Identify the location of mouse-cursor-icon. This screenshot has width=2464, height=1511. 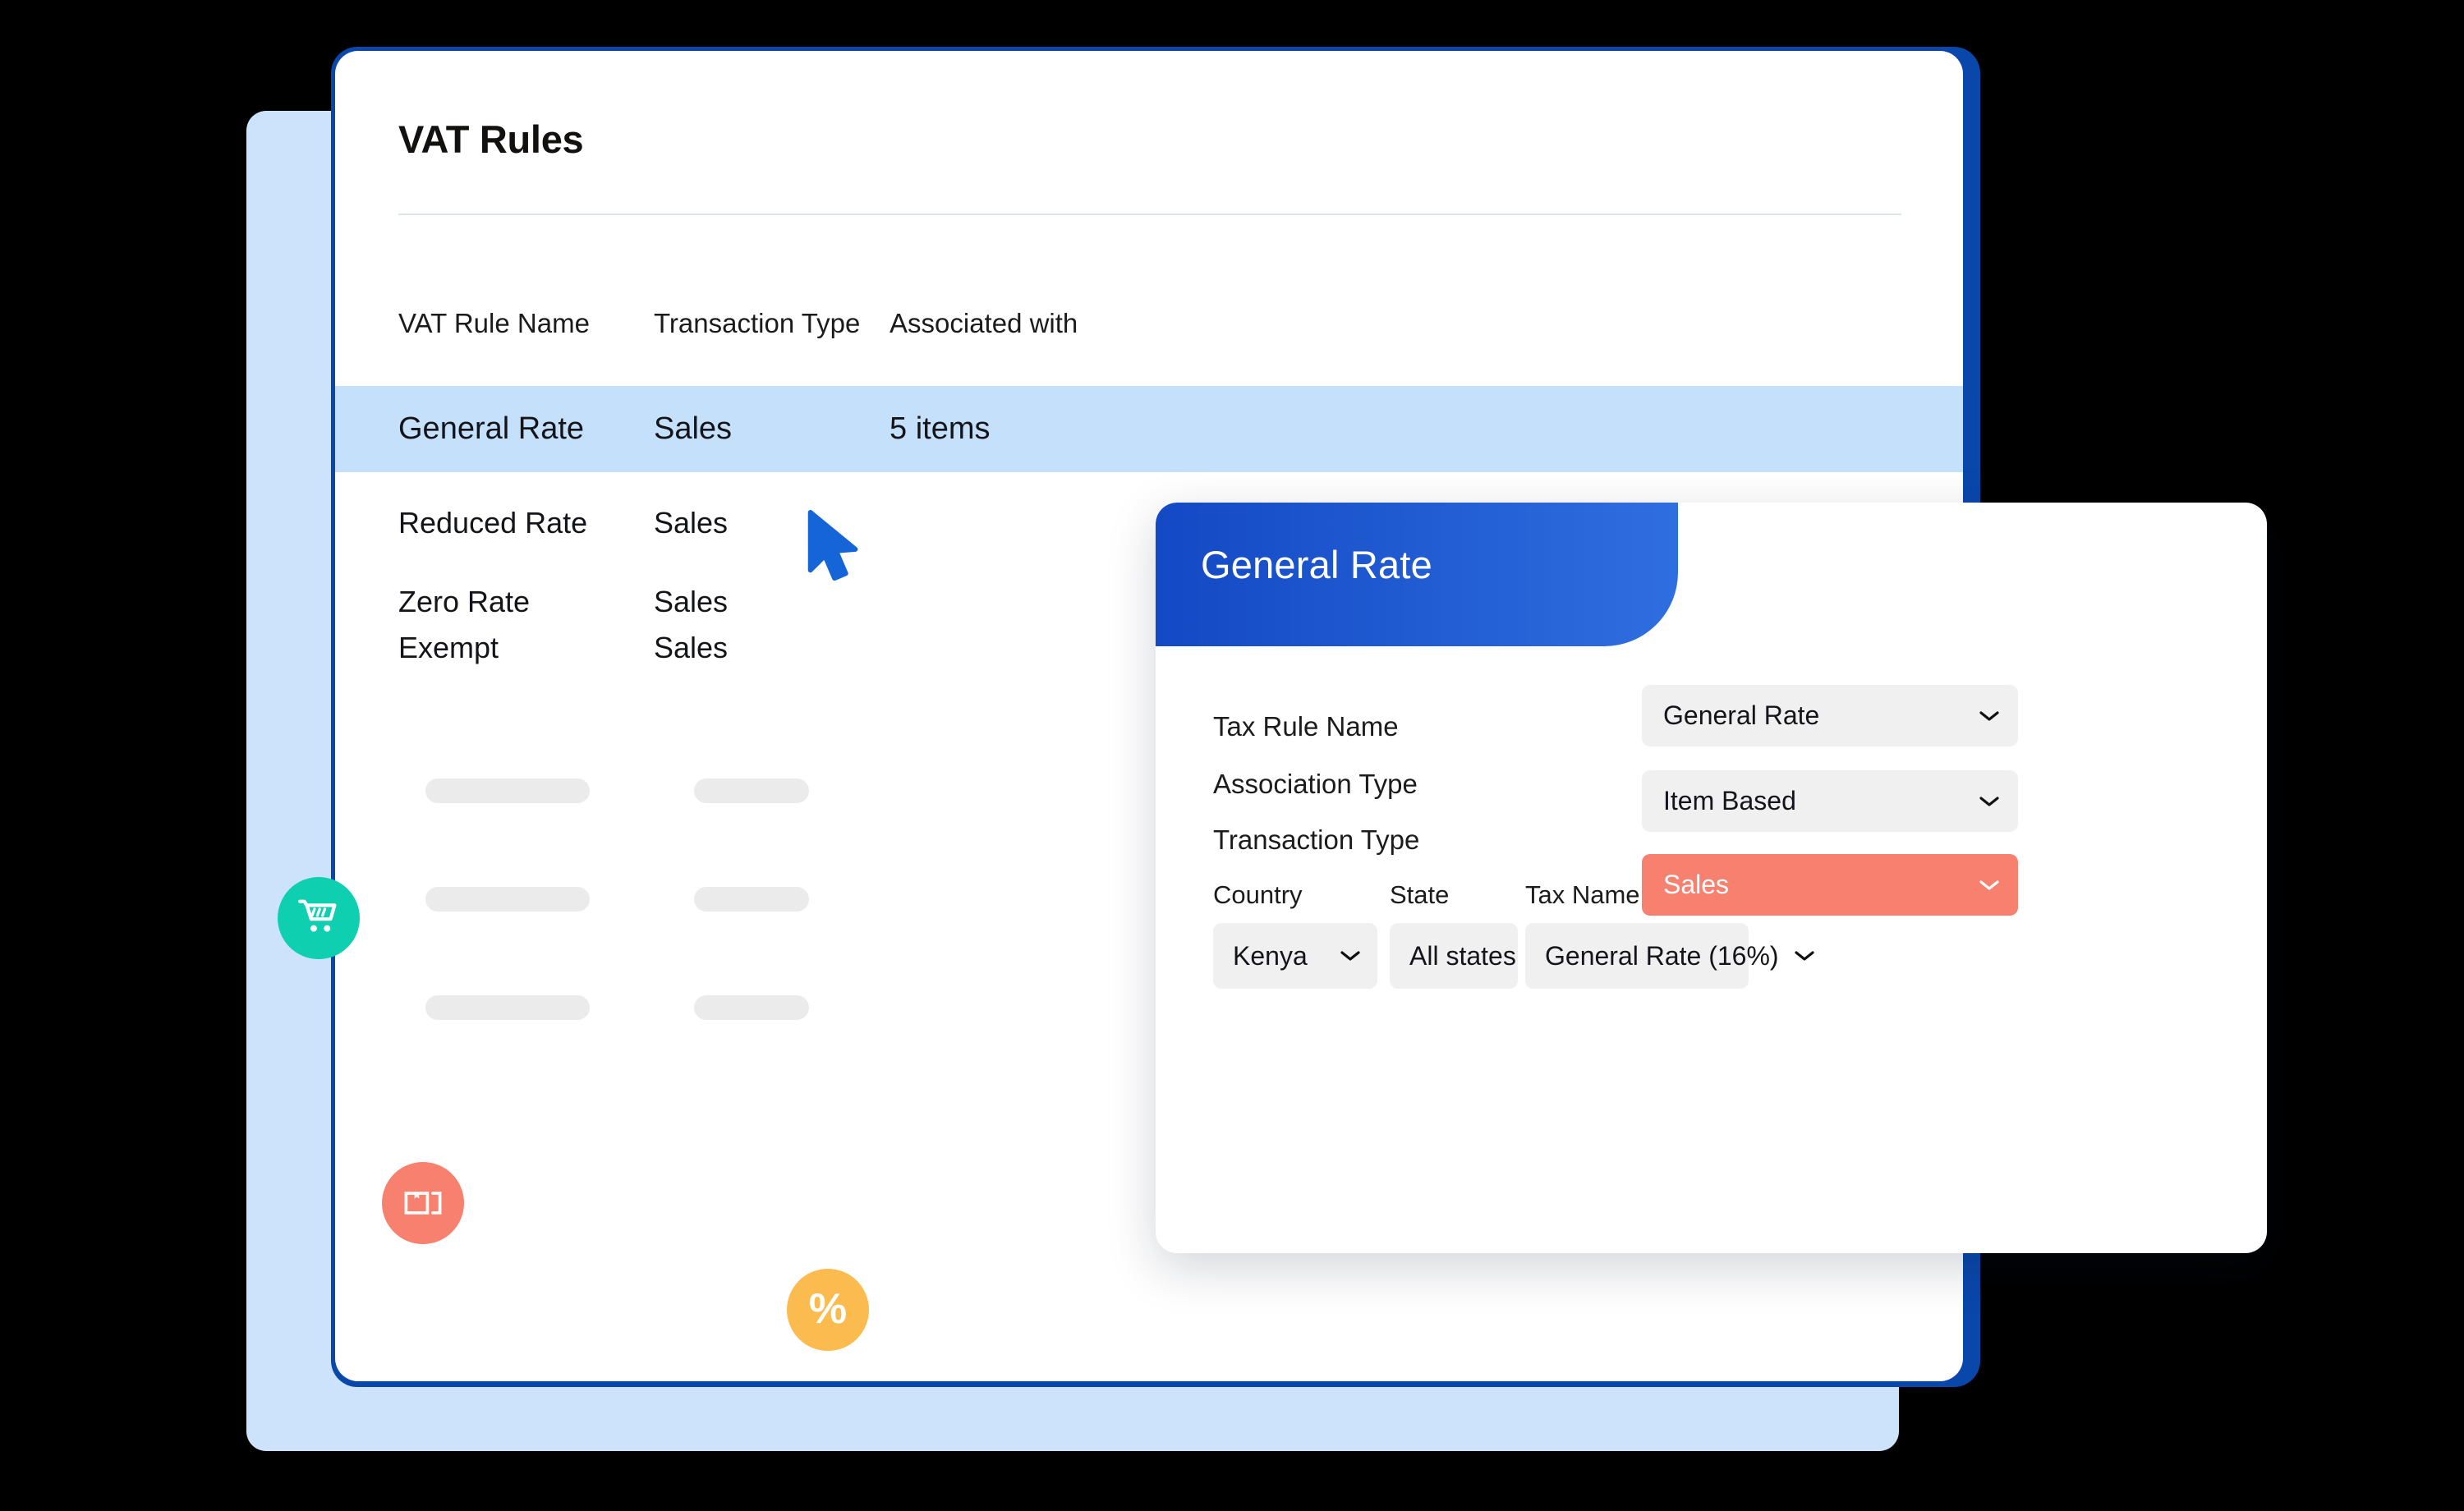
(832, 545).